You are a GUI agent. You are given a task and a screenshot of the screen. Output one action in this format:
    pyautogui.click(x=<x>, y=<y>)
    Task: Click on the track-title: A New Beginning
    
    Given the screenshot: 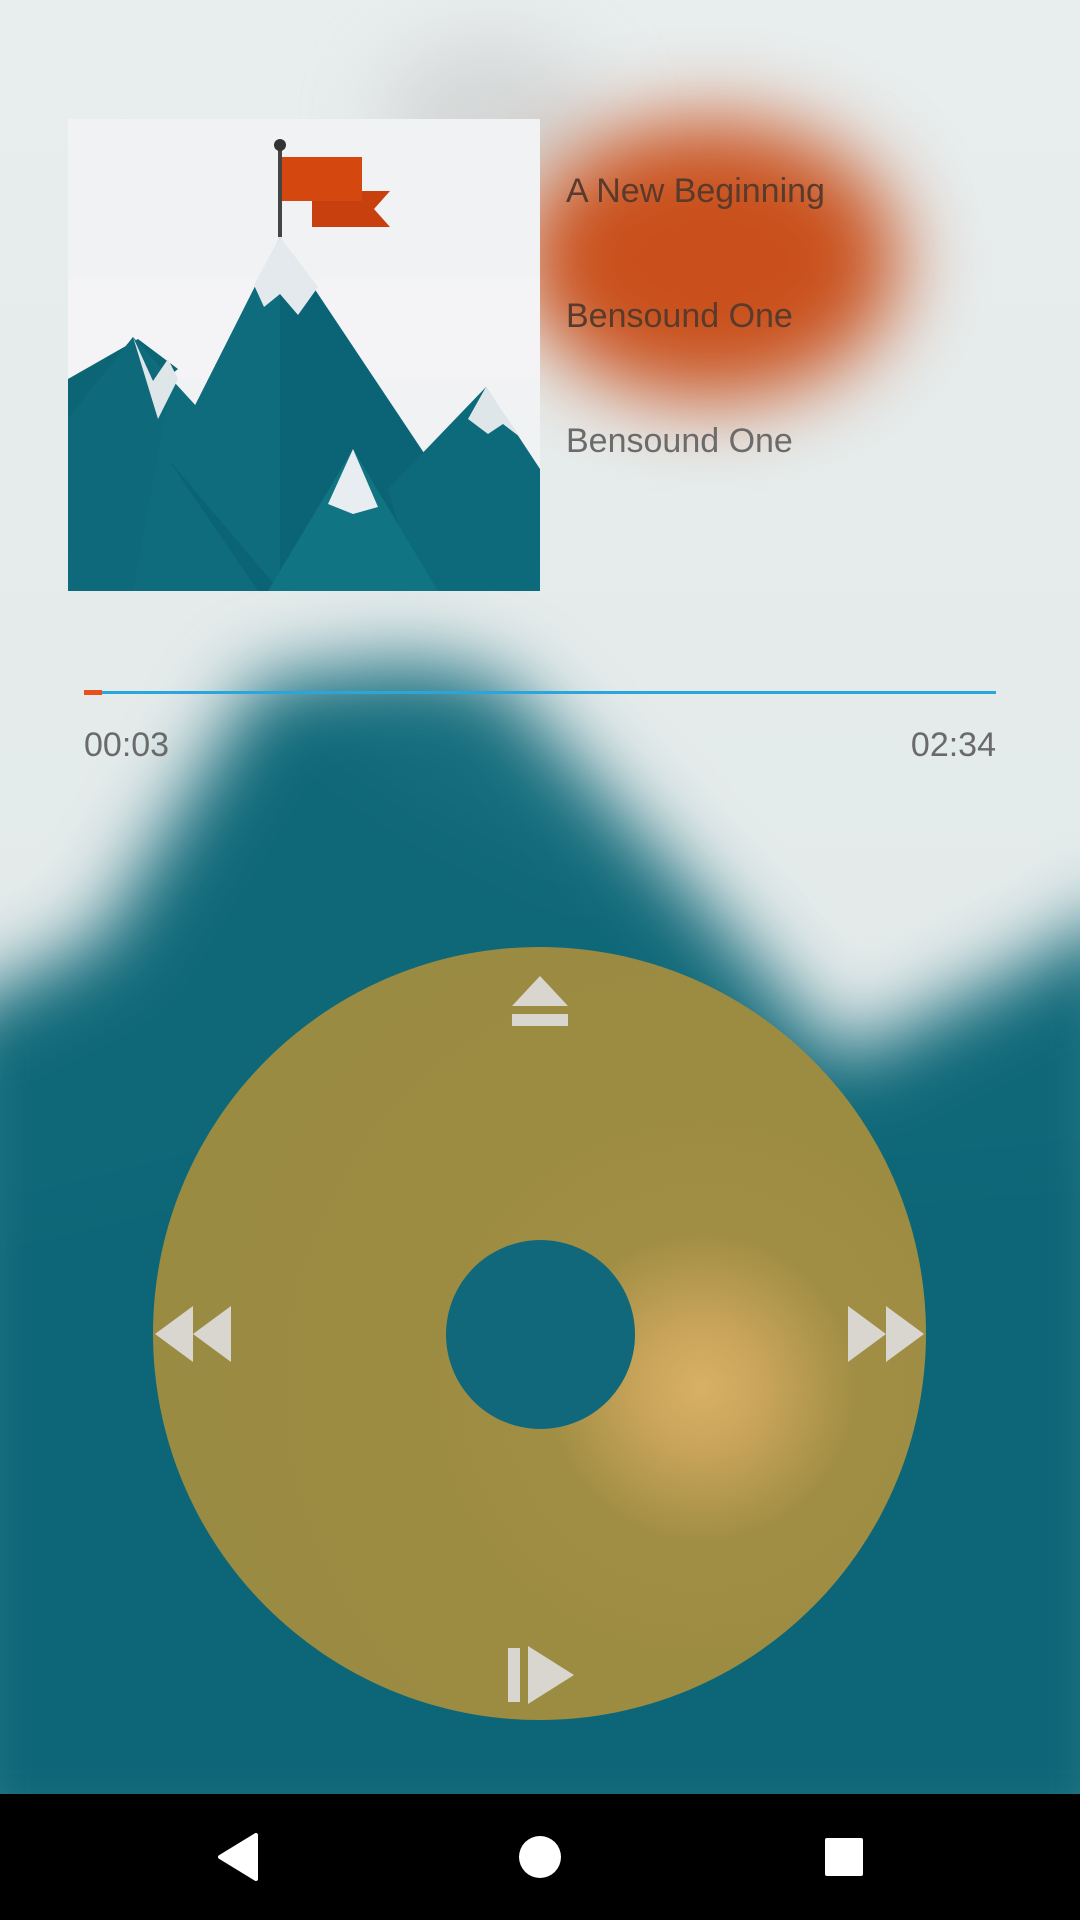 What is the action you would take?
    pyautogui.click(x=695, y=191)
    